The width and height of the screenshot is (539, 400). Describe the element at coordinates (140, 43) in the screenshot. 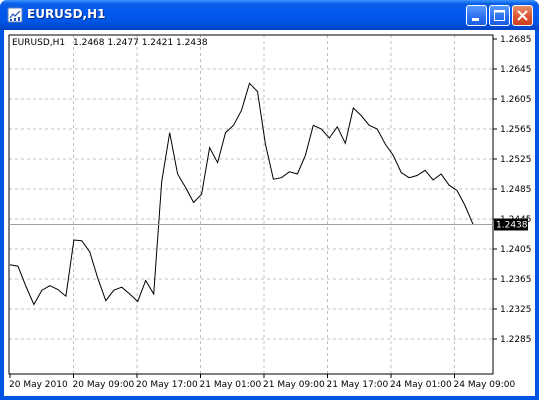

I see `ohlc-values: 1.2468 1.2477 1.2421 1.2438` at that location.